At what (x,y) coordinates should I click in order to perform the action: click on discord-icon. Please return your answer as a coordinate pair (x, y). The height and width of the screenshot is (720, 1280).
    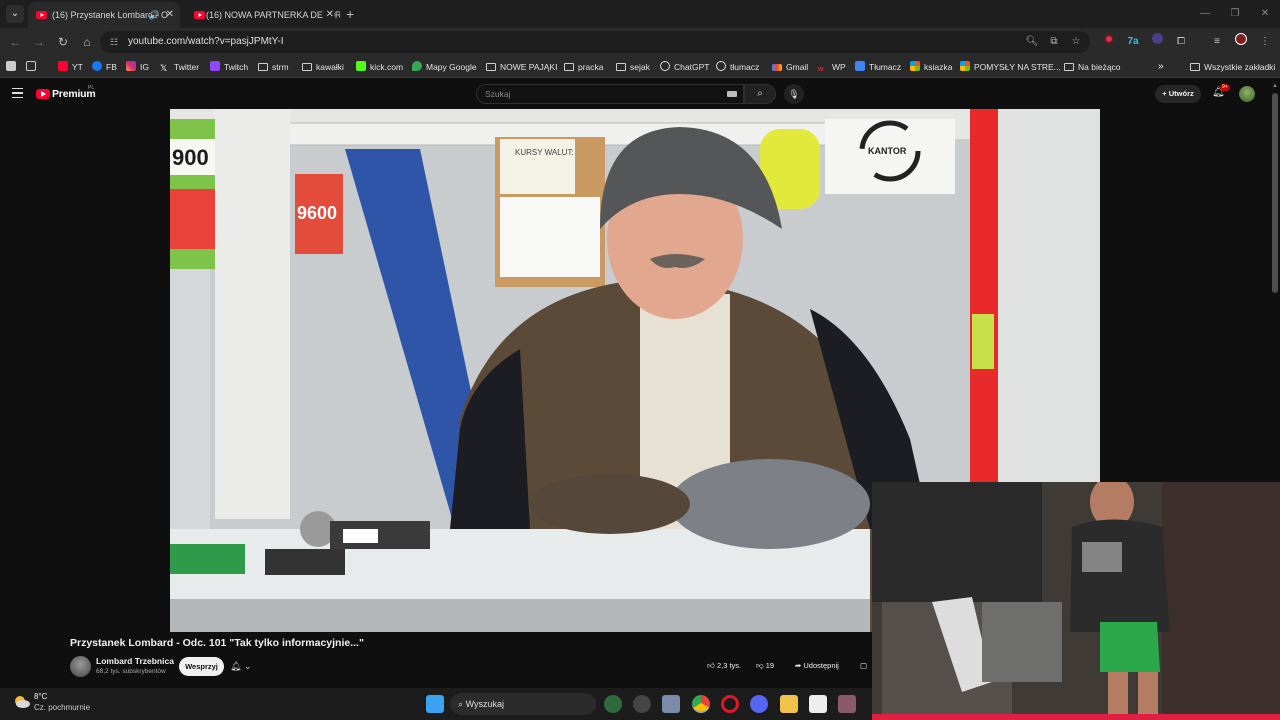
    Looking at the image, I should click on (759, 704).